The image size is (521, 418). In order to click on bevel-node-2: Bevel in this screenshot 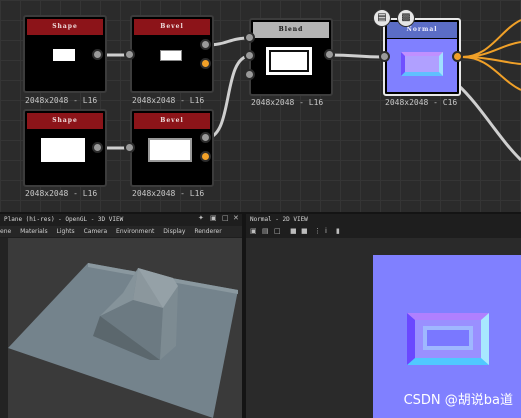, I will do `click(172, 148)`.